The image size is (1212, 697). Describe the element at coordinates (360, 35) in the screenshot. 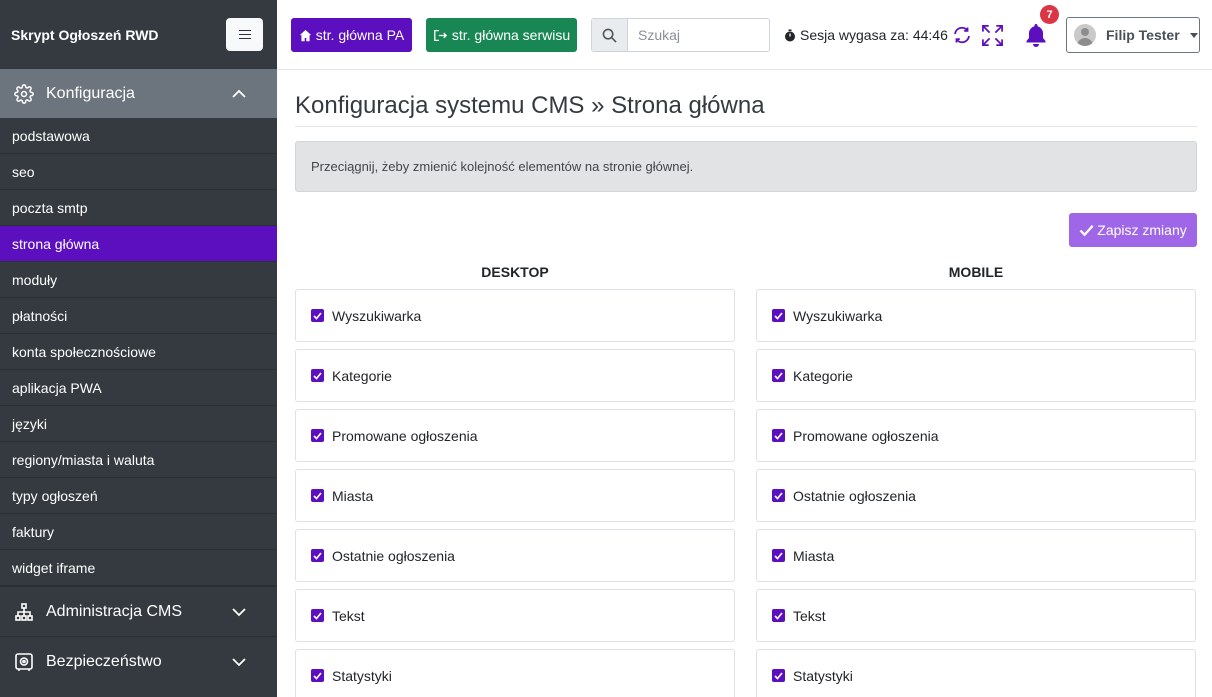

I see `admin-home-label: str. główna PA` at that location.